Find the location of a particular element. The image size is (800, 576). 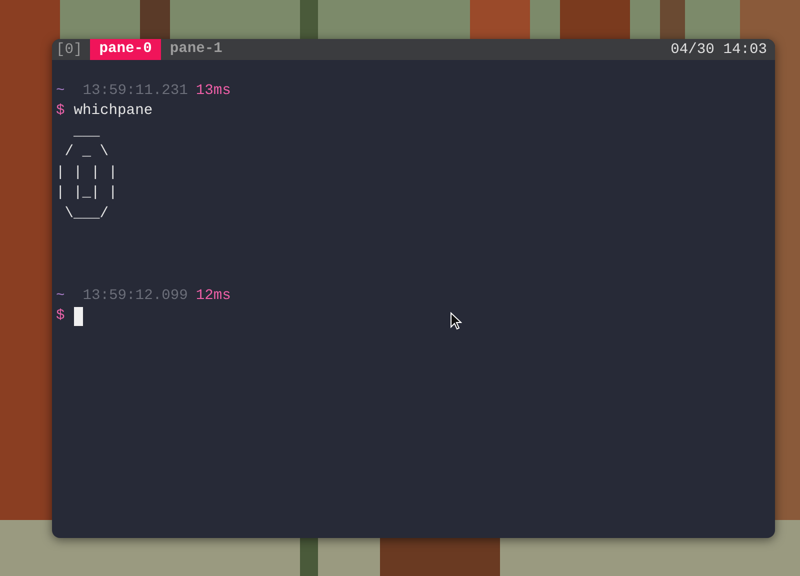

mouse-pointer-icon is located at coordinates (456, 321).